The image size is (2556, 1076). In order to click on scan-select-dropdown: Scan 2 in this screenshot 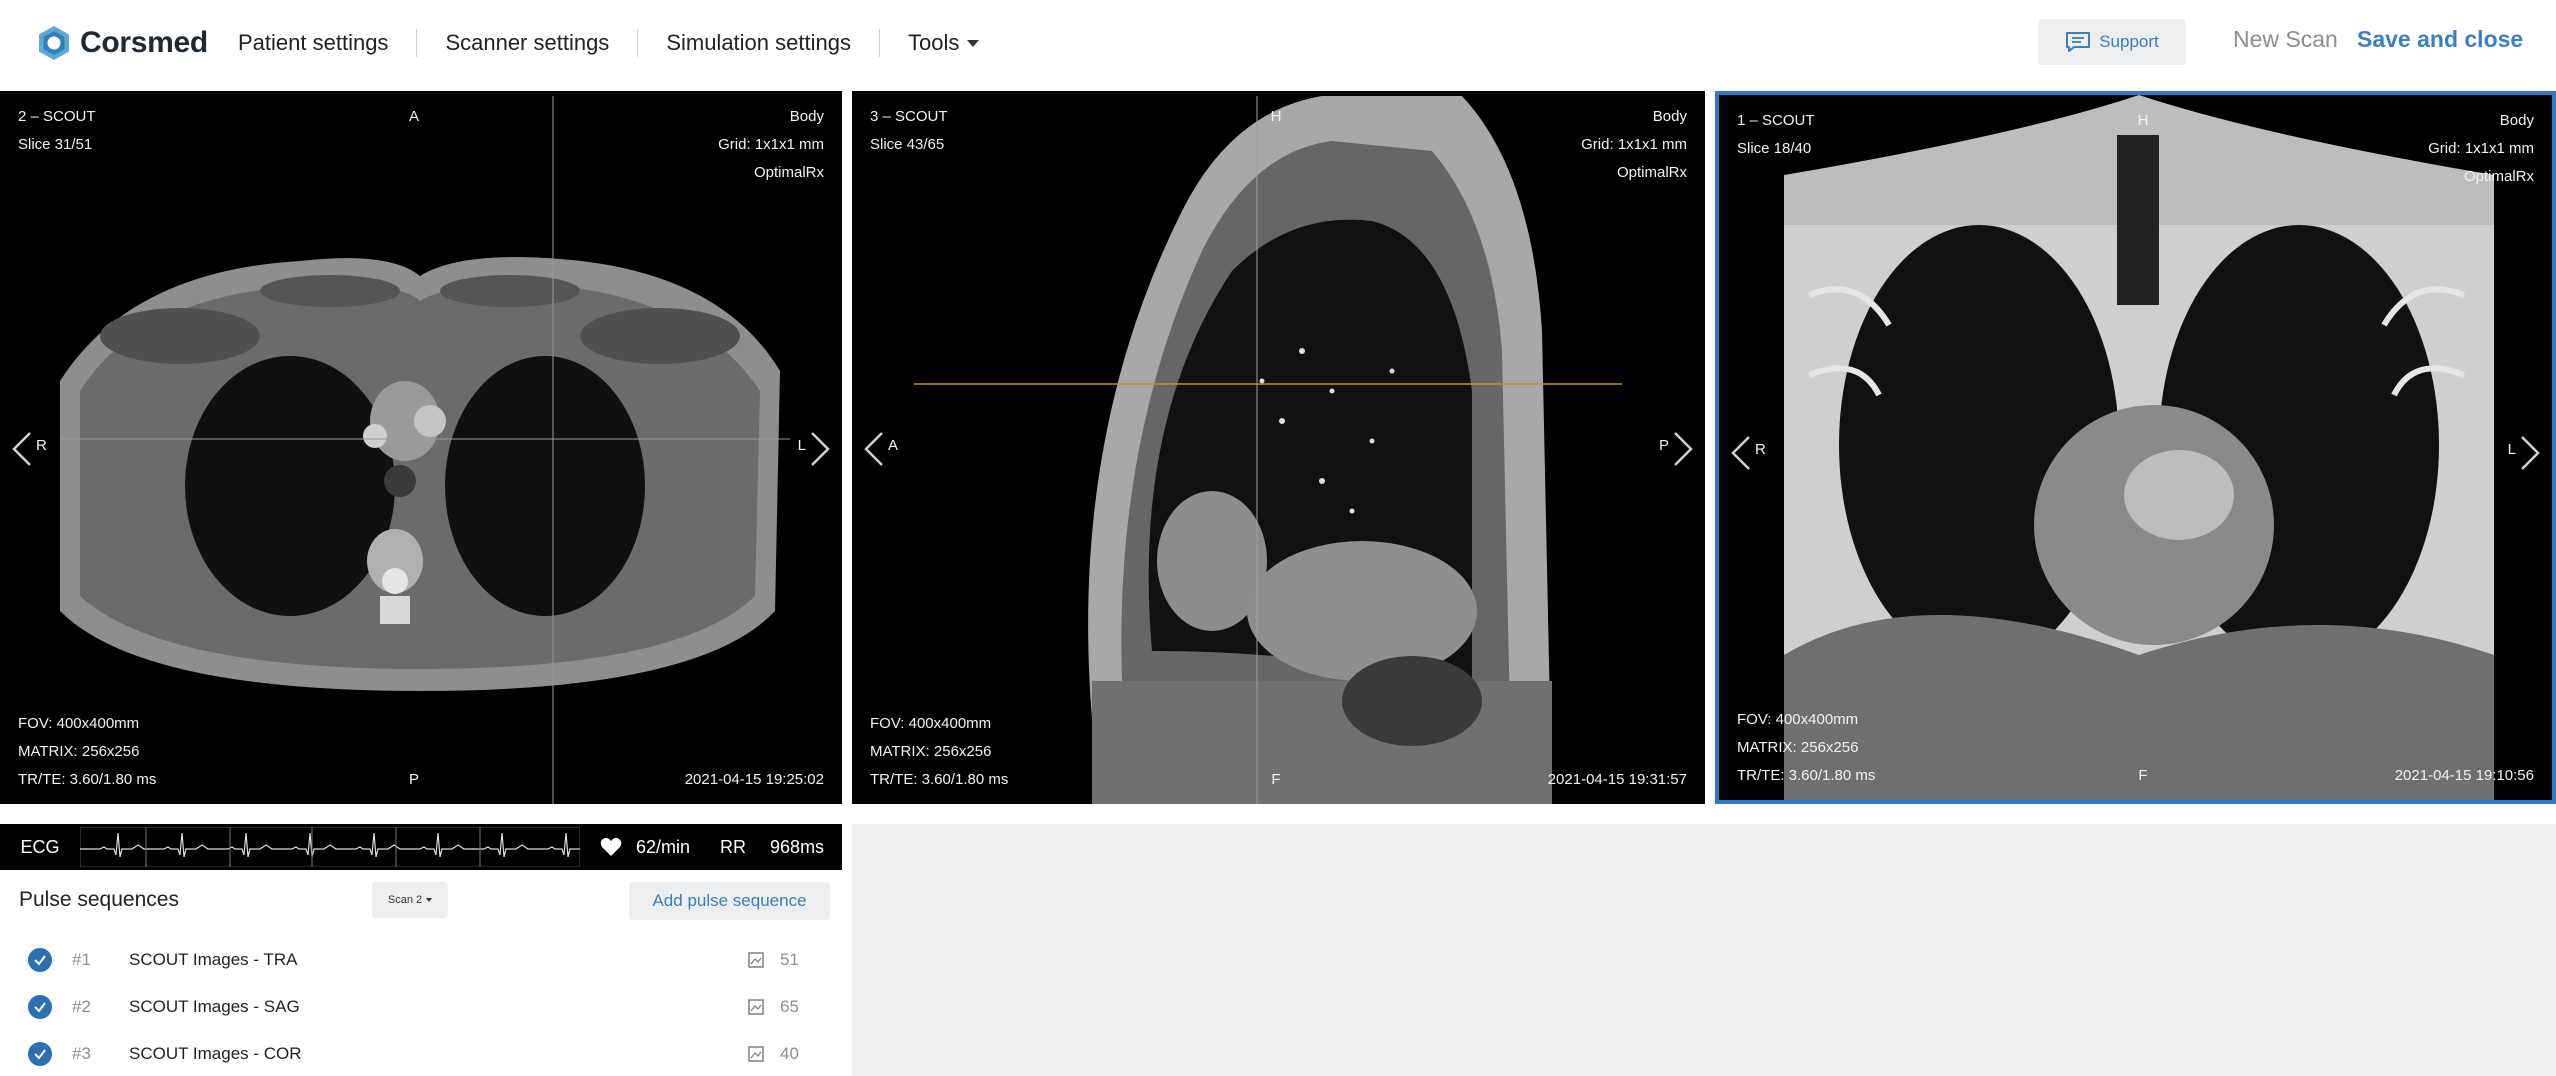, I will do `click(410, 900)`.